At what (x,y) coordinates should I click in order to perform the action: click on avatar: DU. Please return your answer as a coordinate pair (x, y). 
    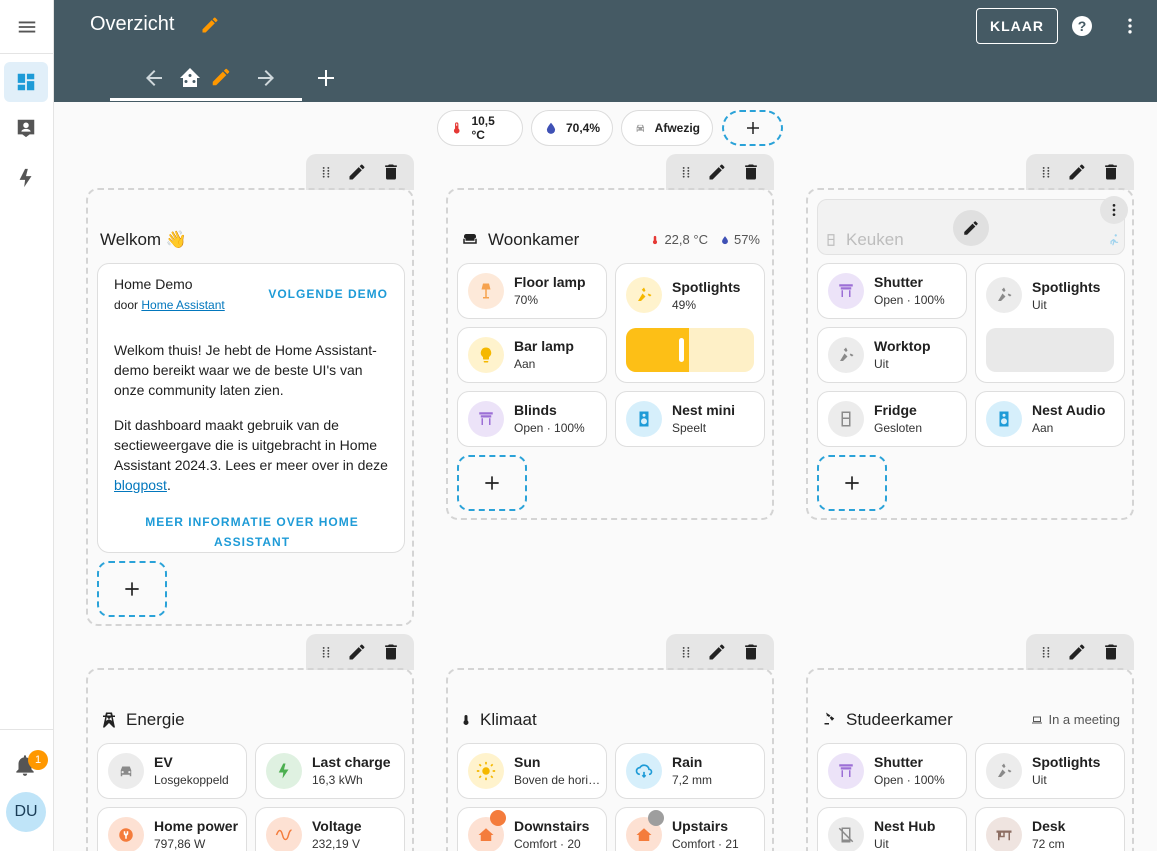
    Looking at the image, I should click on (26, 812).